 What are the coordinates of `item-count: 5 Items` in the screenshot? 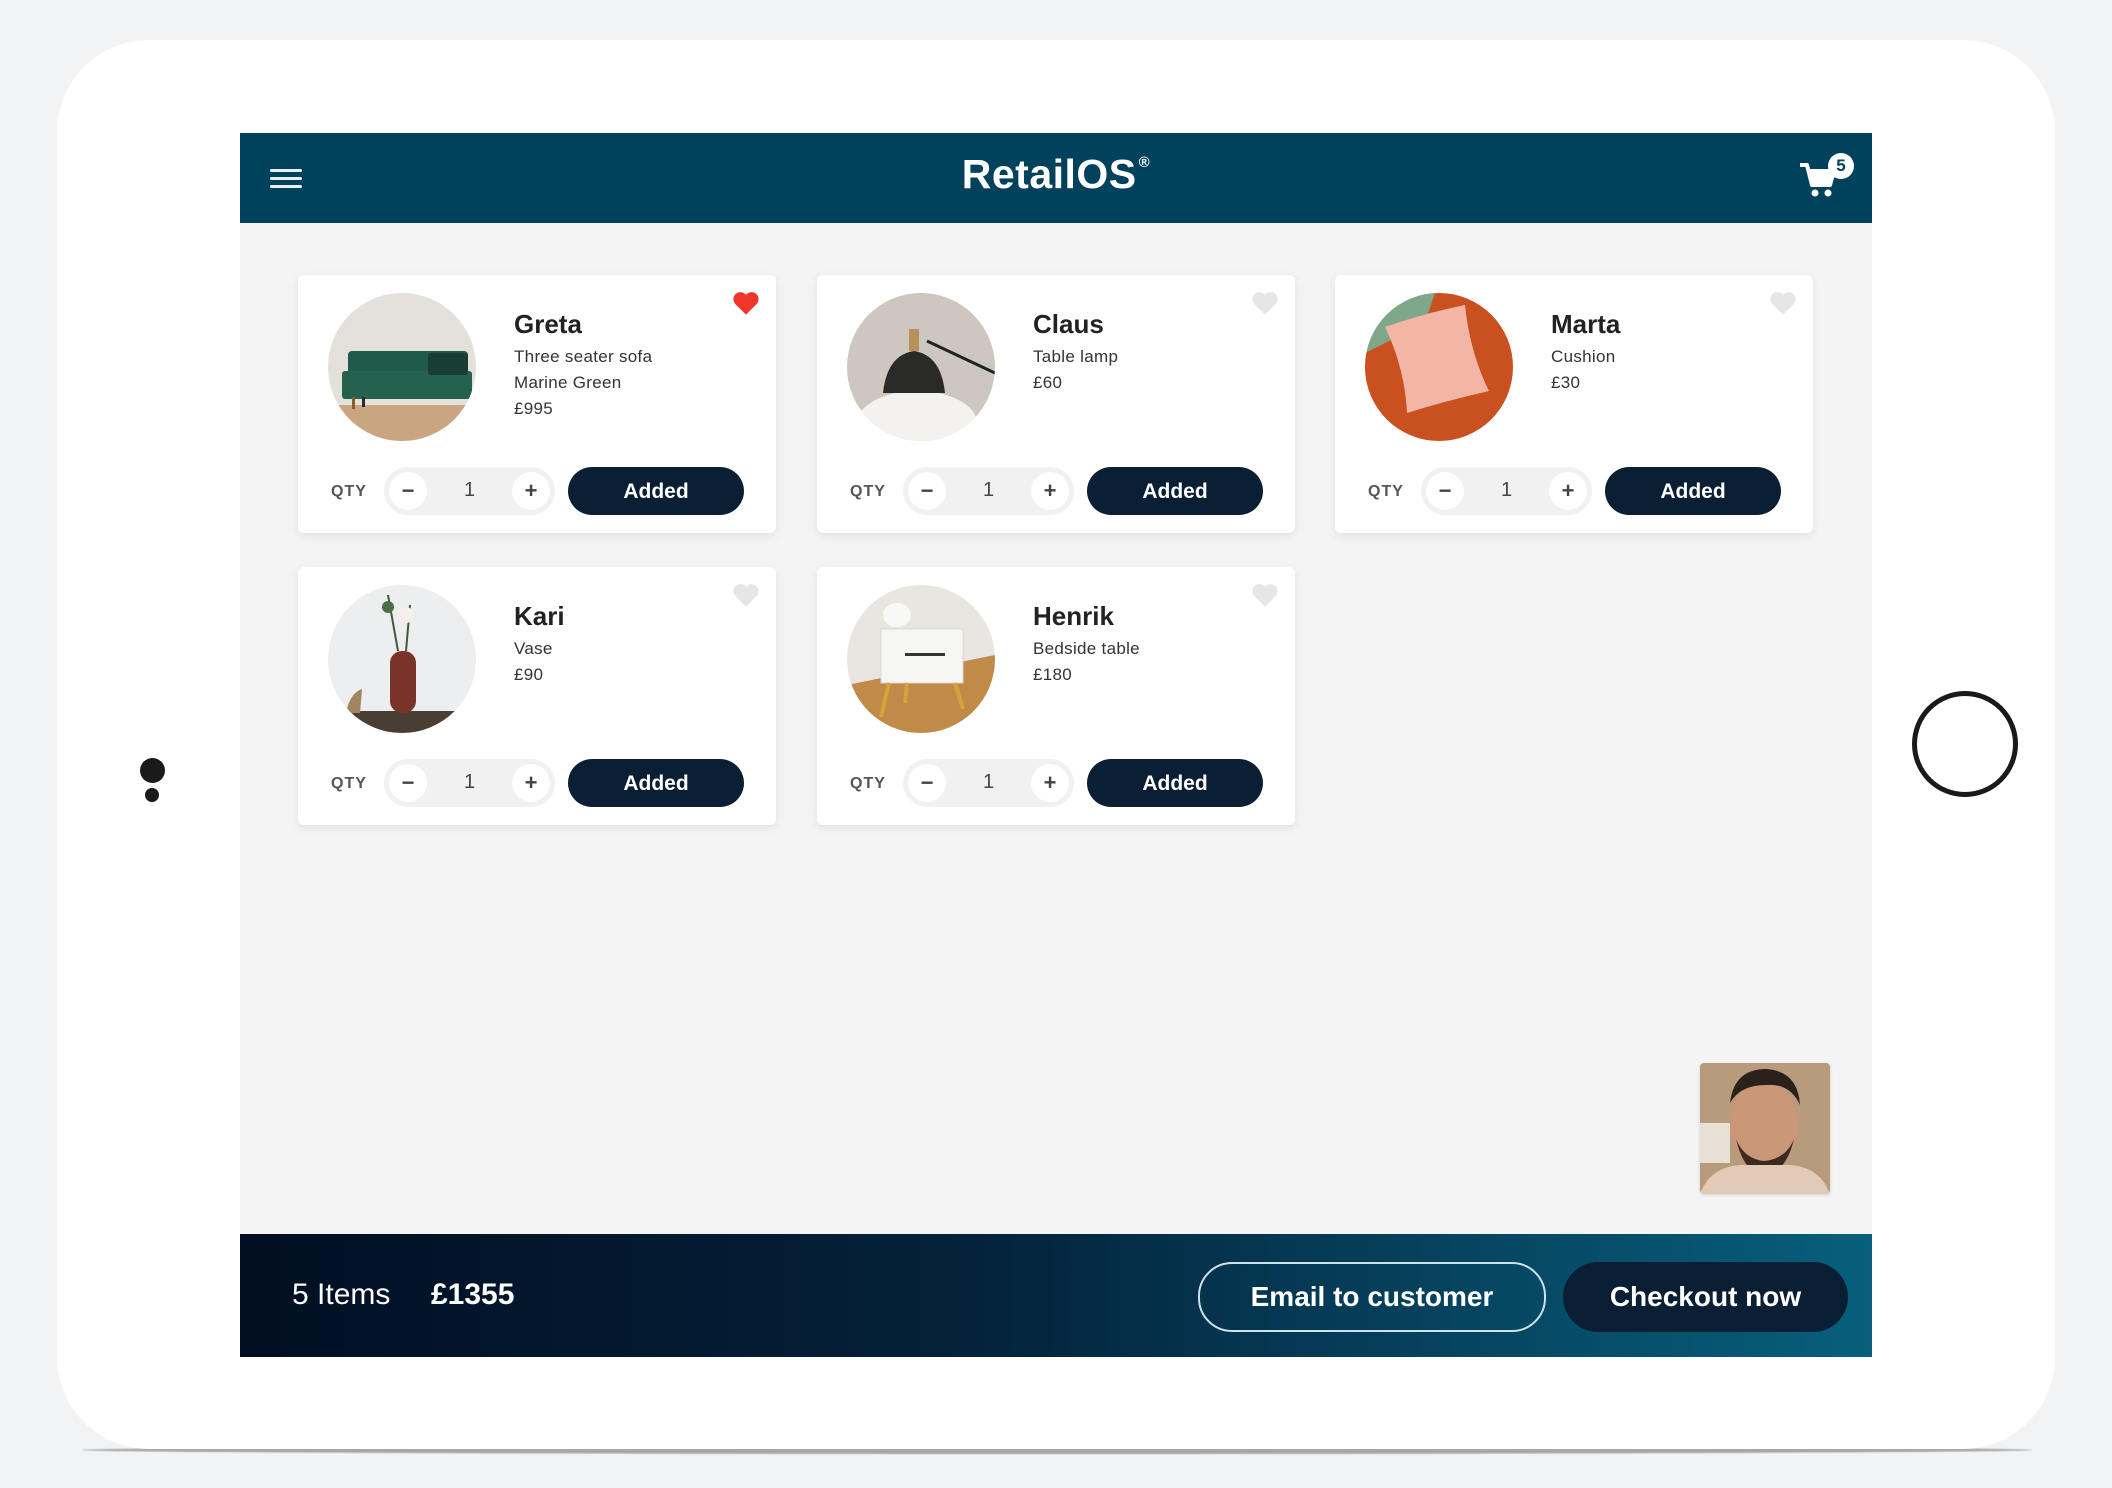 It's located at (341, 1294).